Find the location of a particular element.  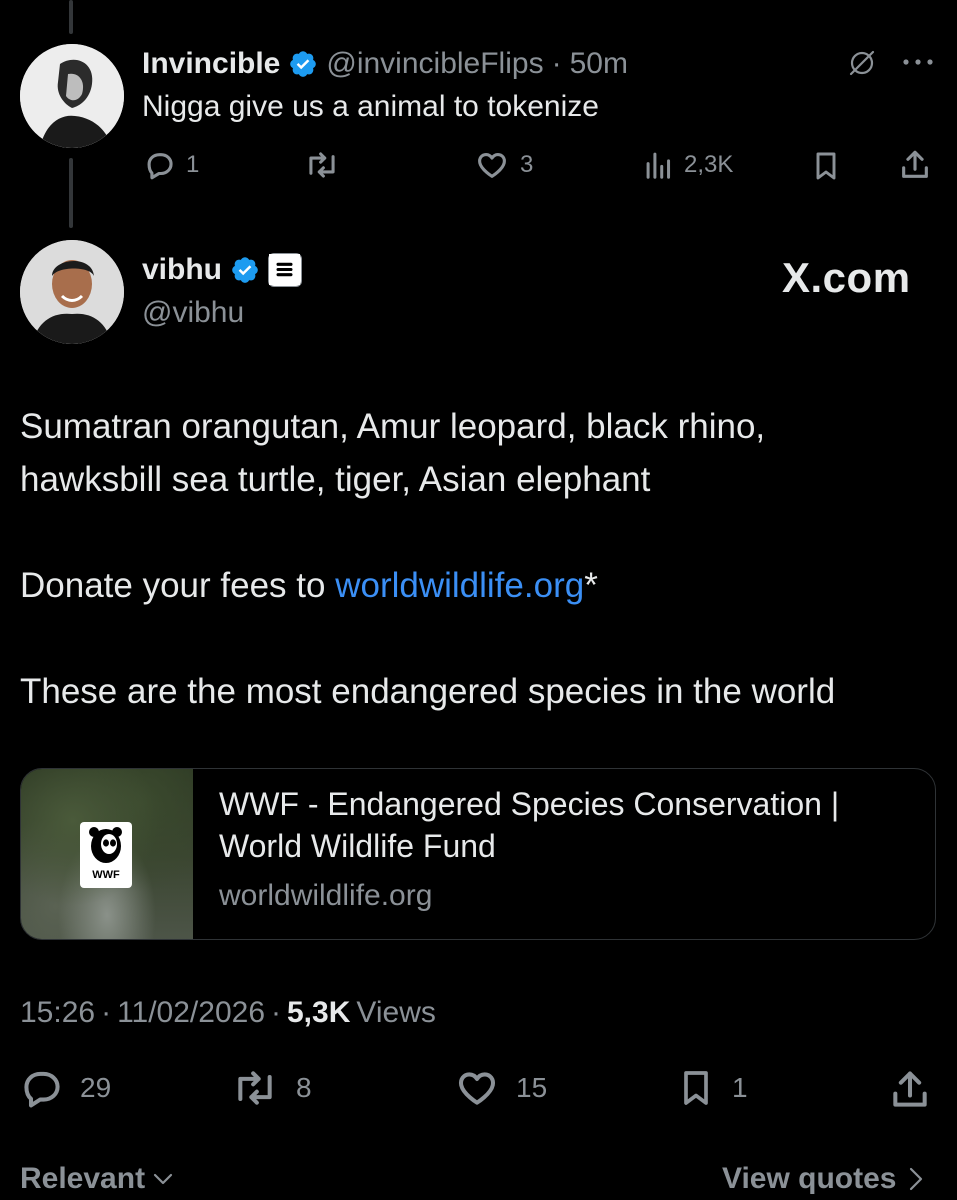

reply-replies-count: 1 is located at coordinates (193, 164).